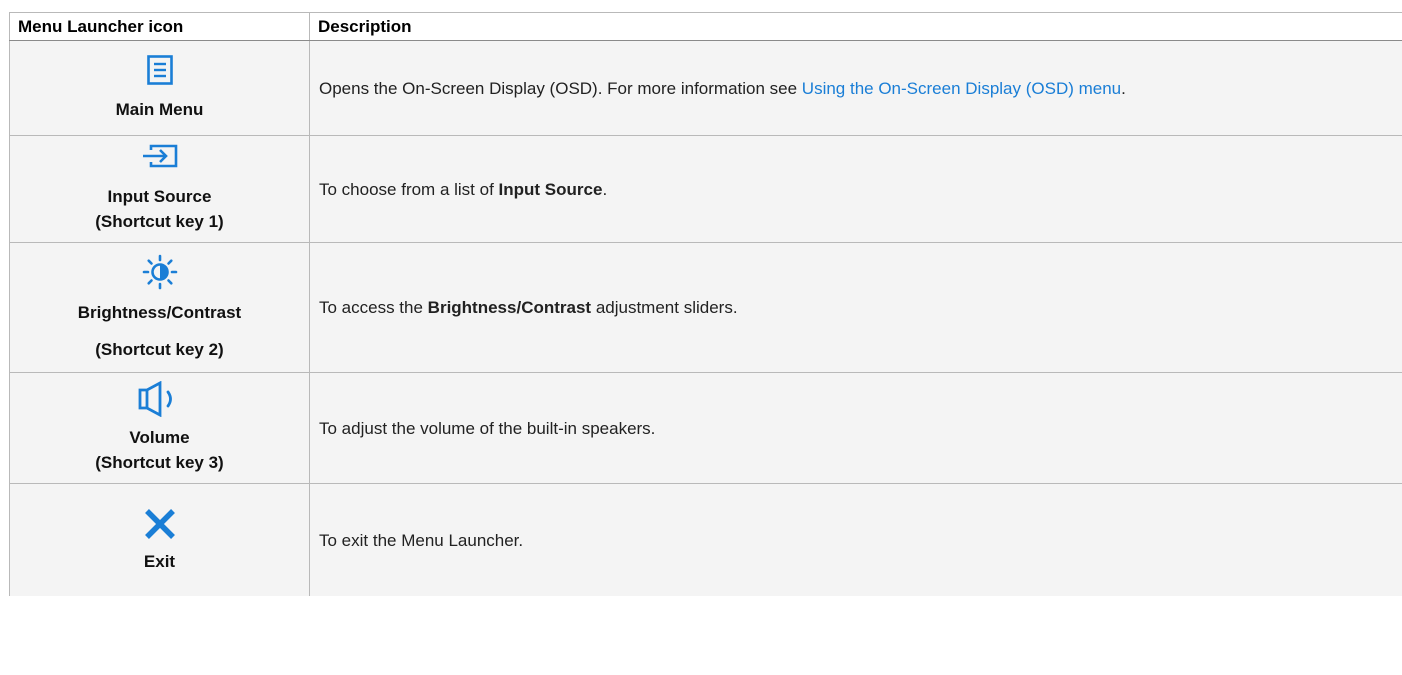 The height and width of the screenshot is (675, 1402). What do you see at coordinates (159, 271) in the screenshot?
I see `brightness-icon` at bounding box center [159, 271].